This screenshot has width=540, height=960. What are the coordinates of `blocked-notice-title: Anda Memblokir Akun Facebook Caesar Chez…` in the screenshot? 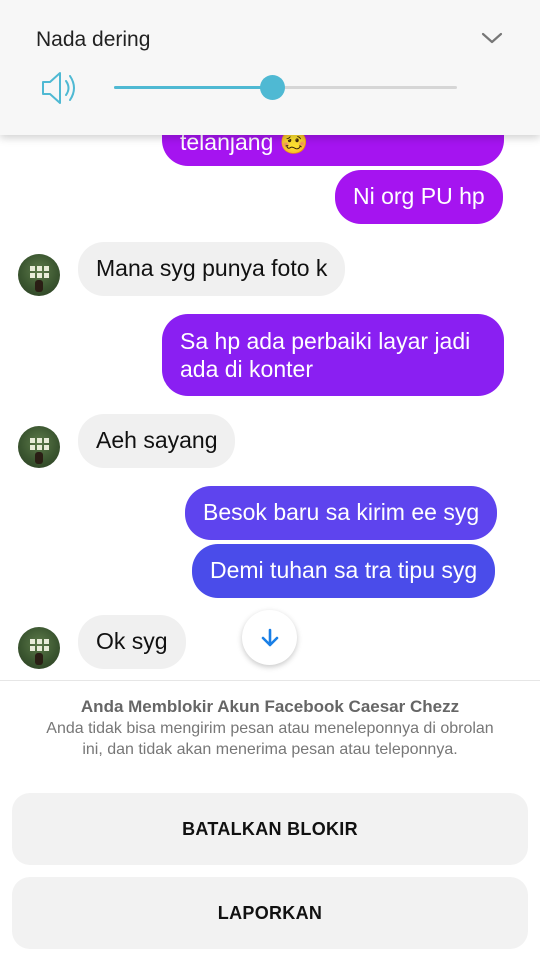 It's located at (270, 706).